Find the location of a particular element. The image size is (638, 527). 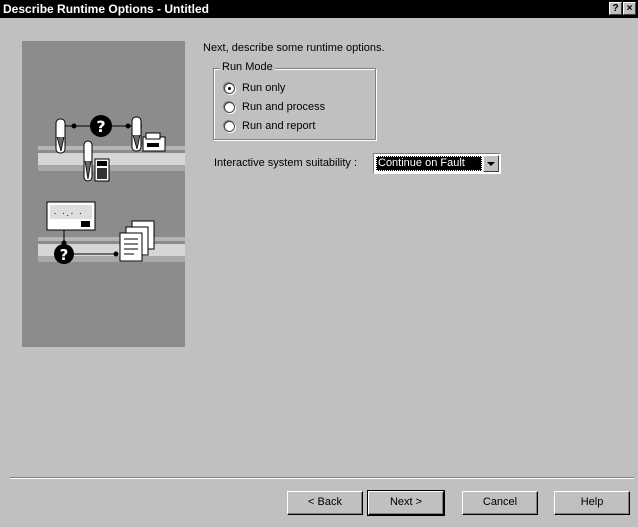

intro-text: Next, describe some runtime options. is located at coordinates (294, 48).